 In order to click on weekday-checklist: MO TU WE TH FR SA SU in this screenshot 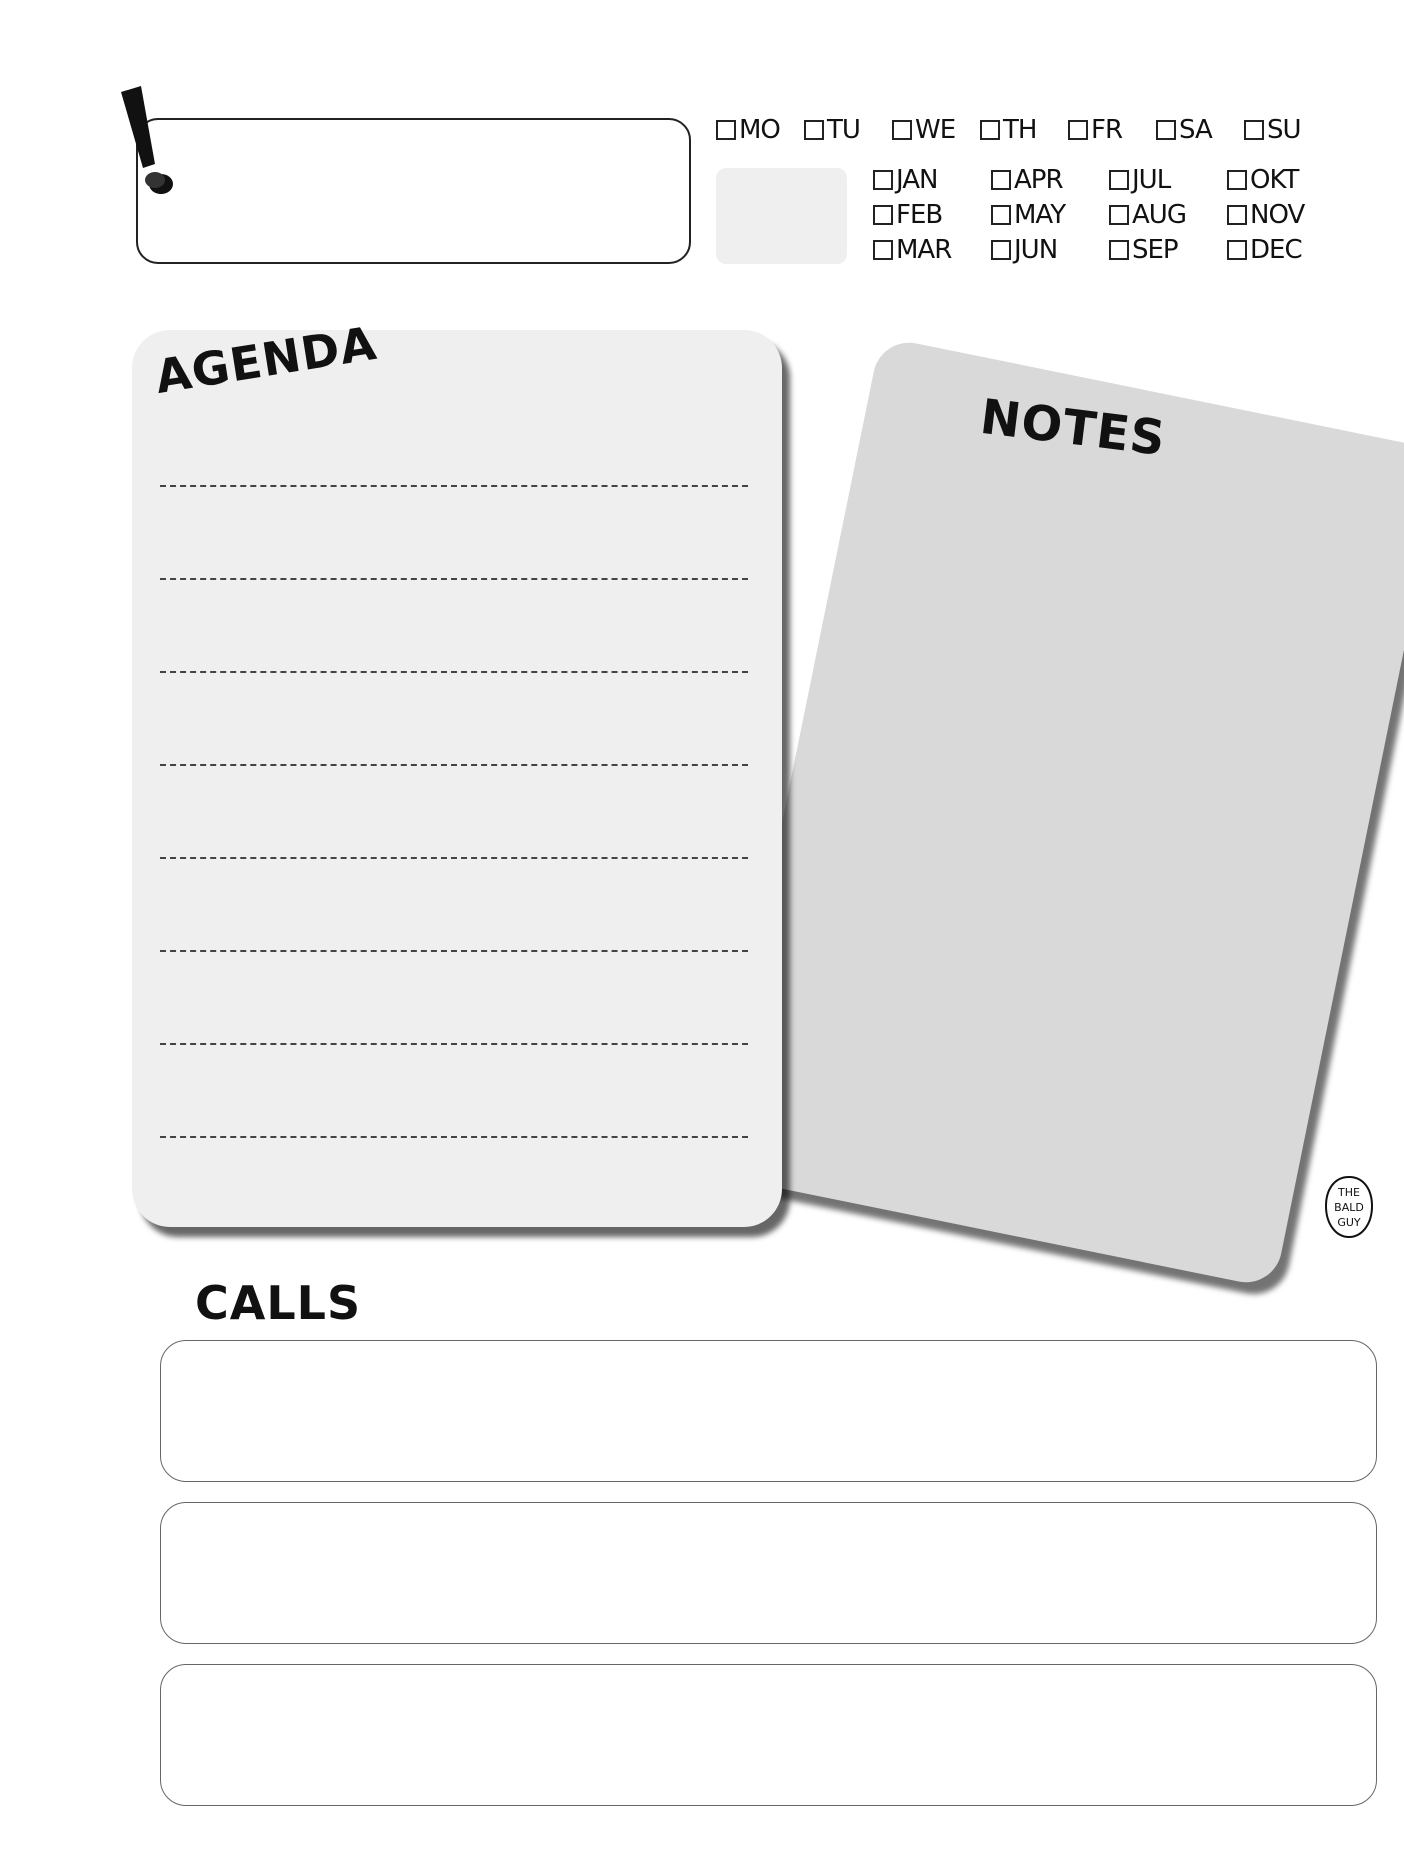, I will do `click(1016, 130)`.